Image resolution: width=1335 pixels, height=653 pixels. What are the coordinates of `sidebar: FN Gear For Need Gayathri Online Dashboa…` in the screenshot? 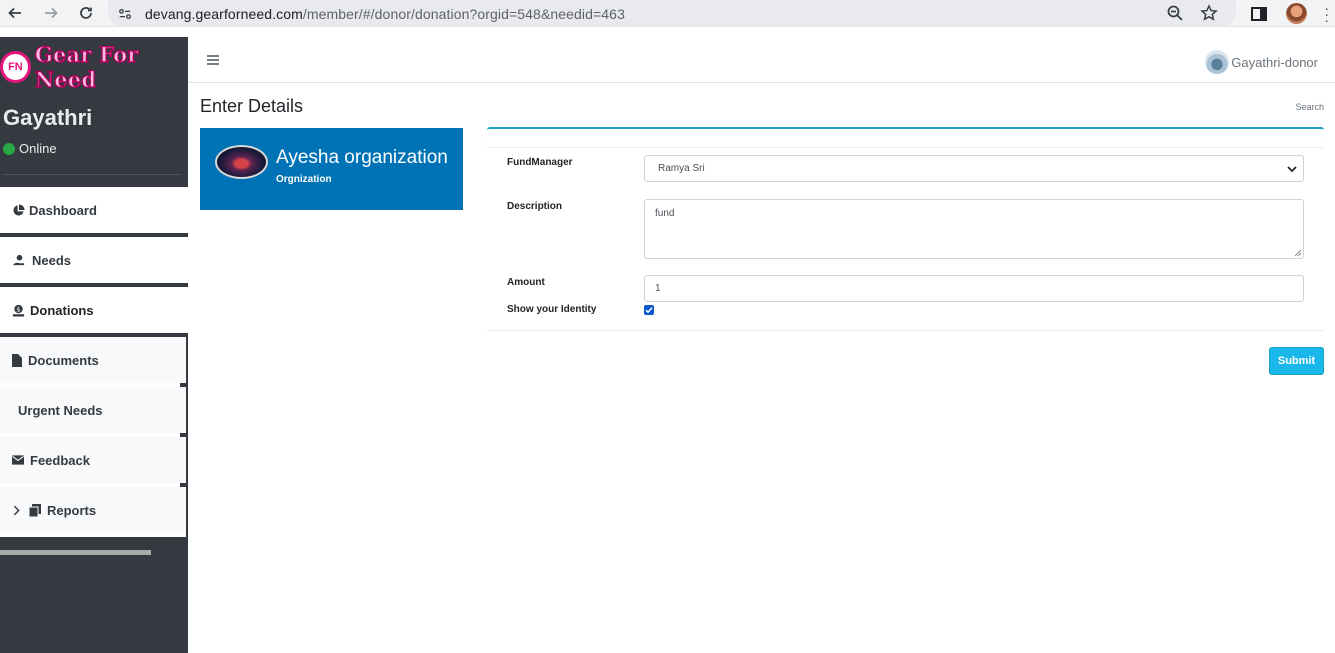 It's located at (94, 345).